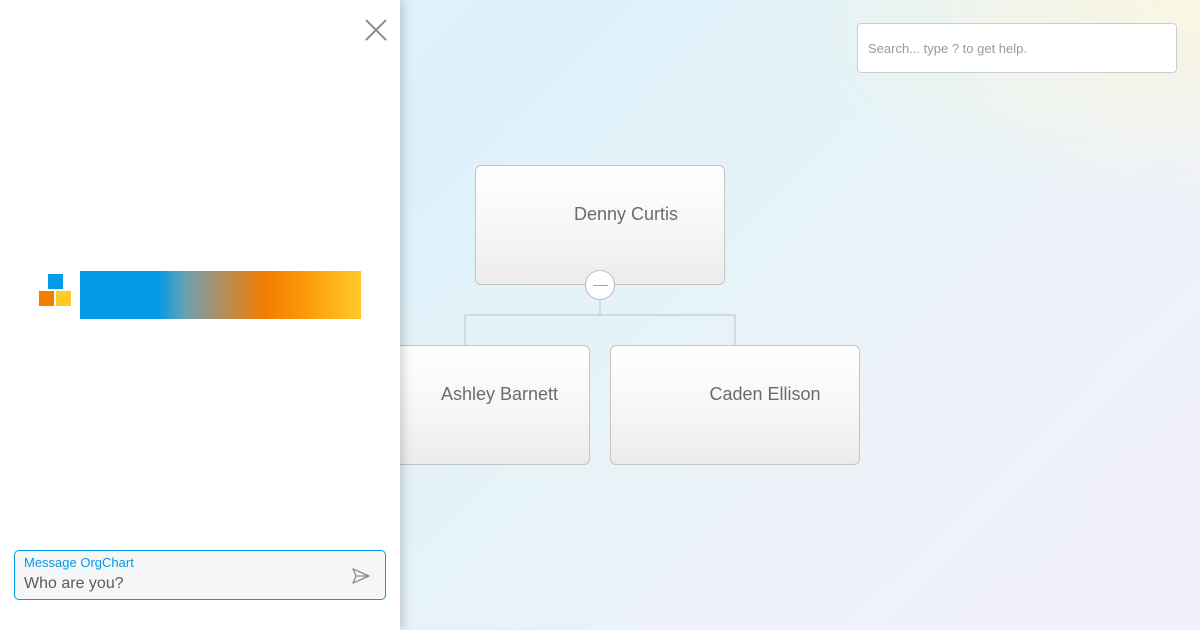  I want to click on logo-gradient-bar, so click(220, 295).